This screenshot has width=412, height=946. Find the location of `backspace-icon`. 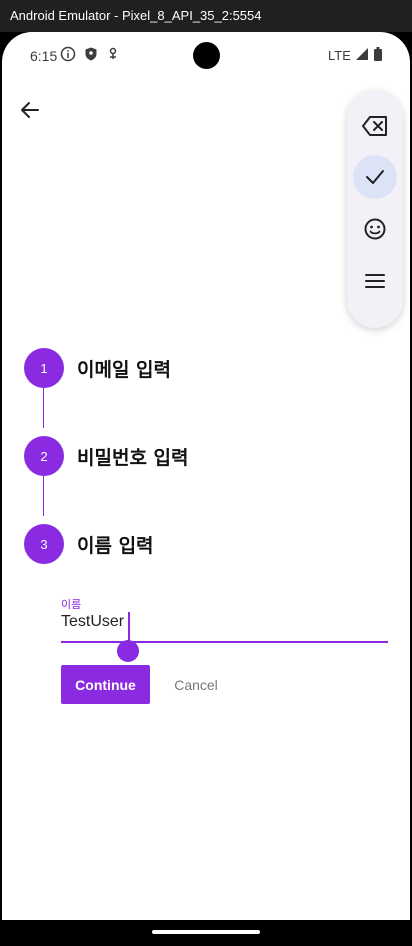

backspace-icon is located at coordinates (375, 126).